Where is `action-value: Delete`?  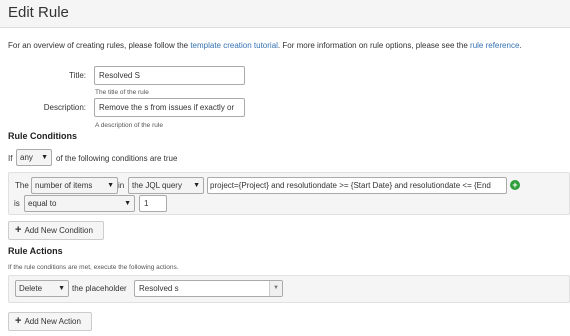
action-value: Delete is located at coordinates (31, 288).